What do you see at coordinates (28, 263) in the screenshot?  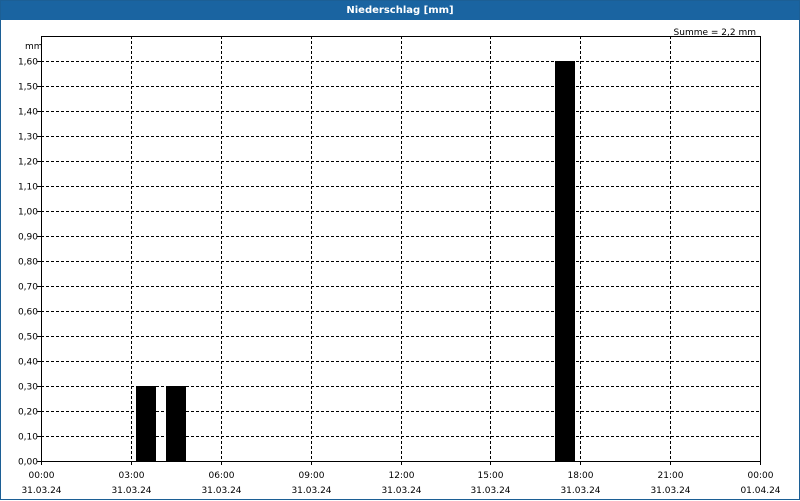 I see `y-tick-label: 0,80` at bounding box center [28, 263].